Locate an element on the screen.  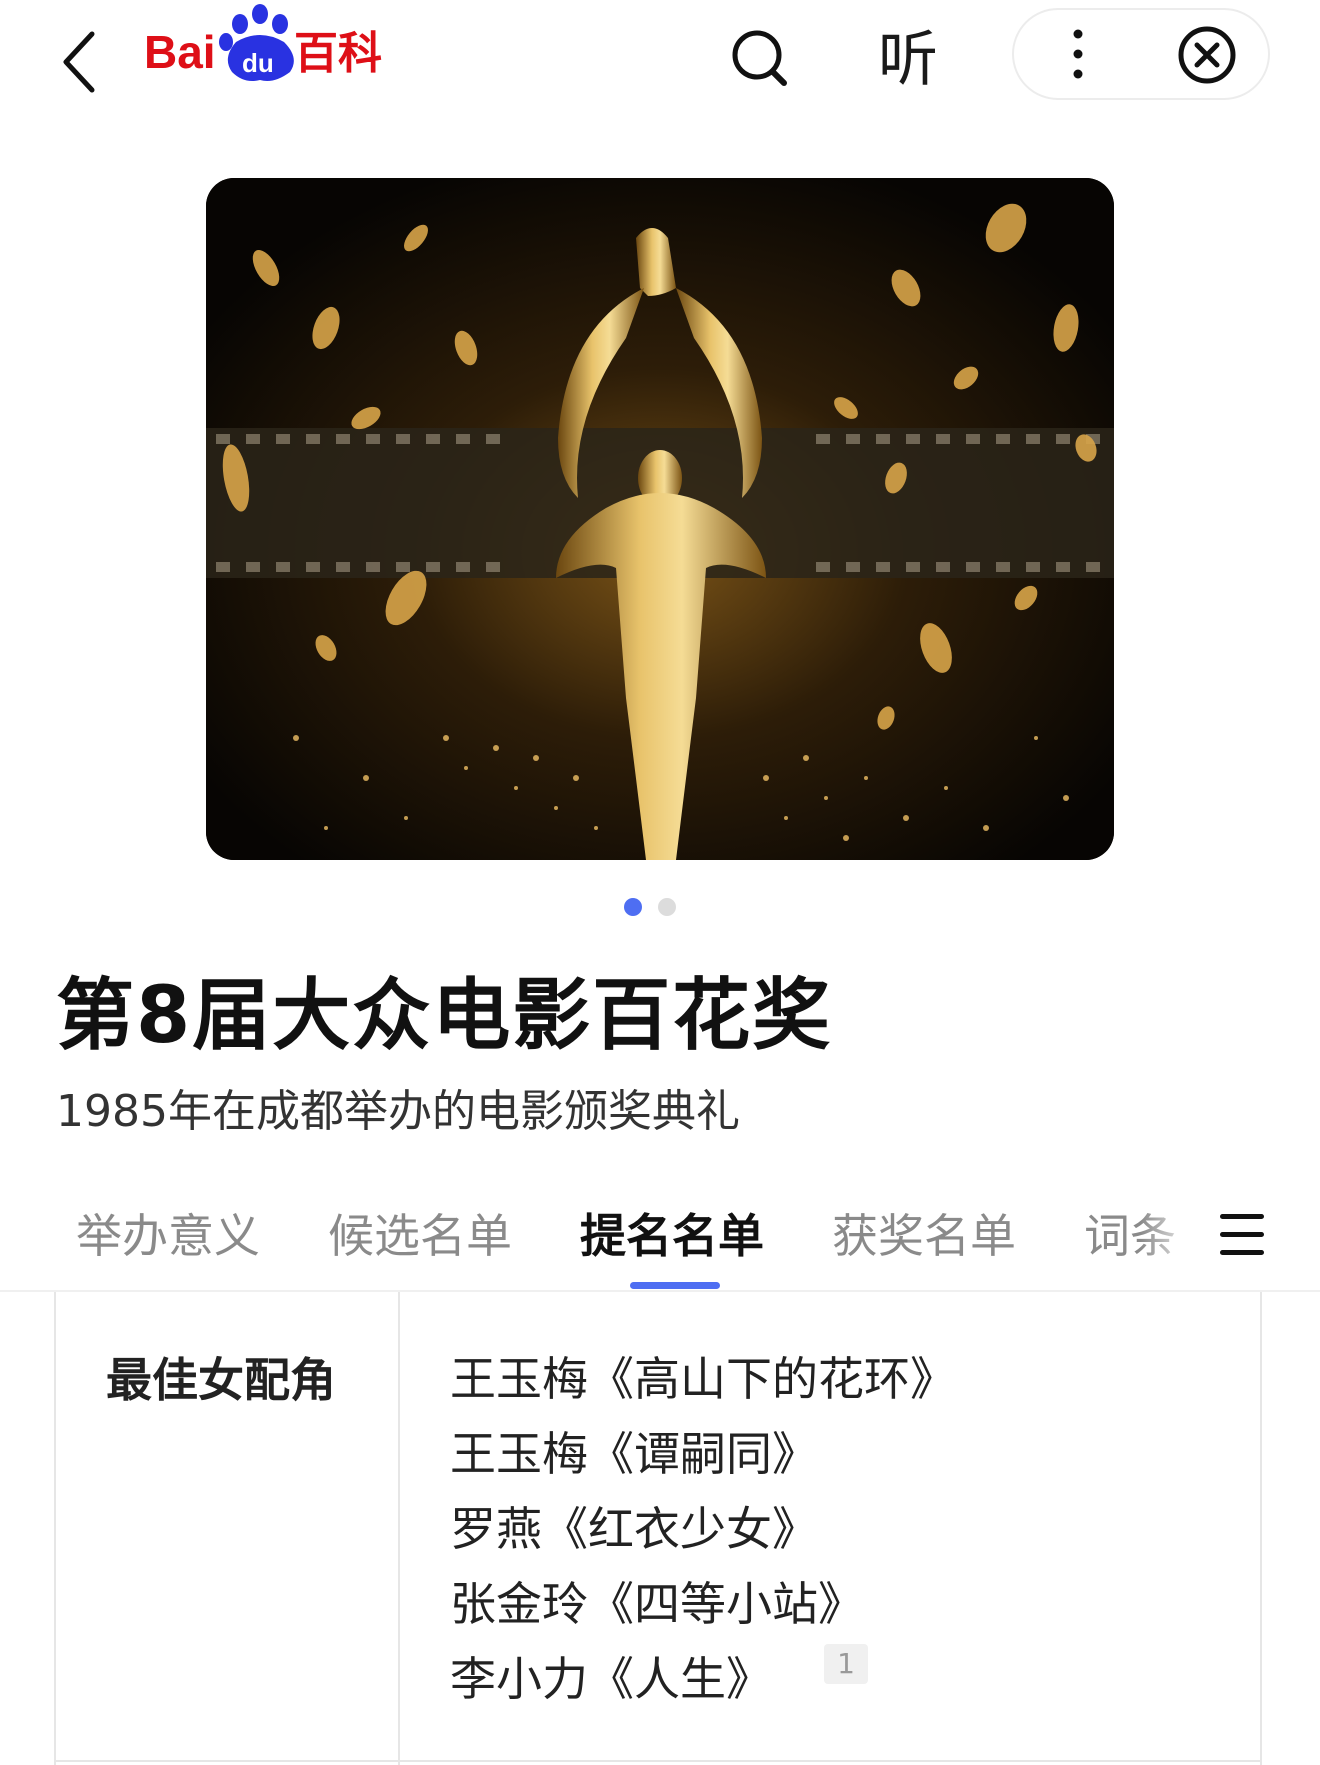
tab-nomination-list: 提名名单 is located at coordinates (672, 1236).